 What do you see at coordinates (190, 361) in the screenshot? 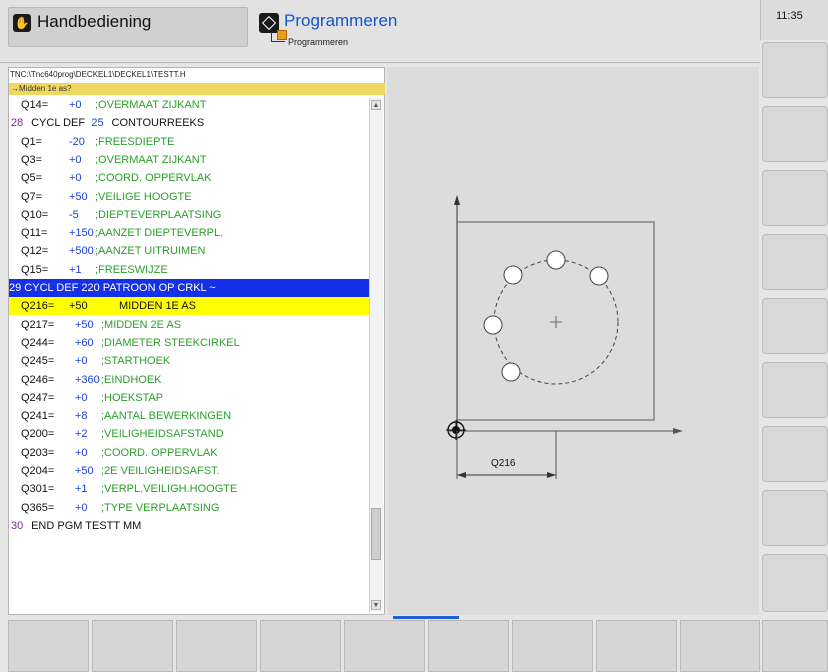
I see `program-line: Q245= +0 ;STARTHOEK` at bounding box center [190, 361].